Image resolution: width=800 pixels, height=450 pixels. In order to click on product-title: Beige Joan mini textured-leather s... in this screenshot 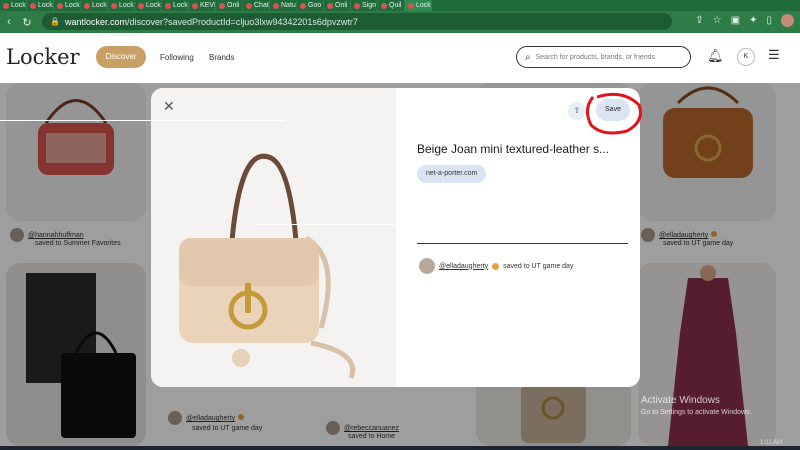, I will do `click(513, 149)`.